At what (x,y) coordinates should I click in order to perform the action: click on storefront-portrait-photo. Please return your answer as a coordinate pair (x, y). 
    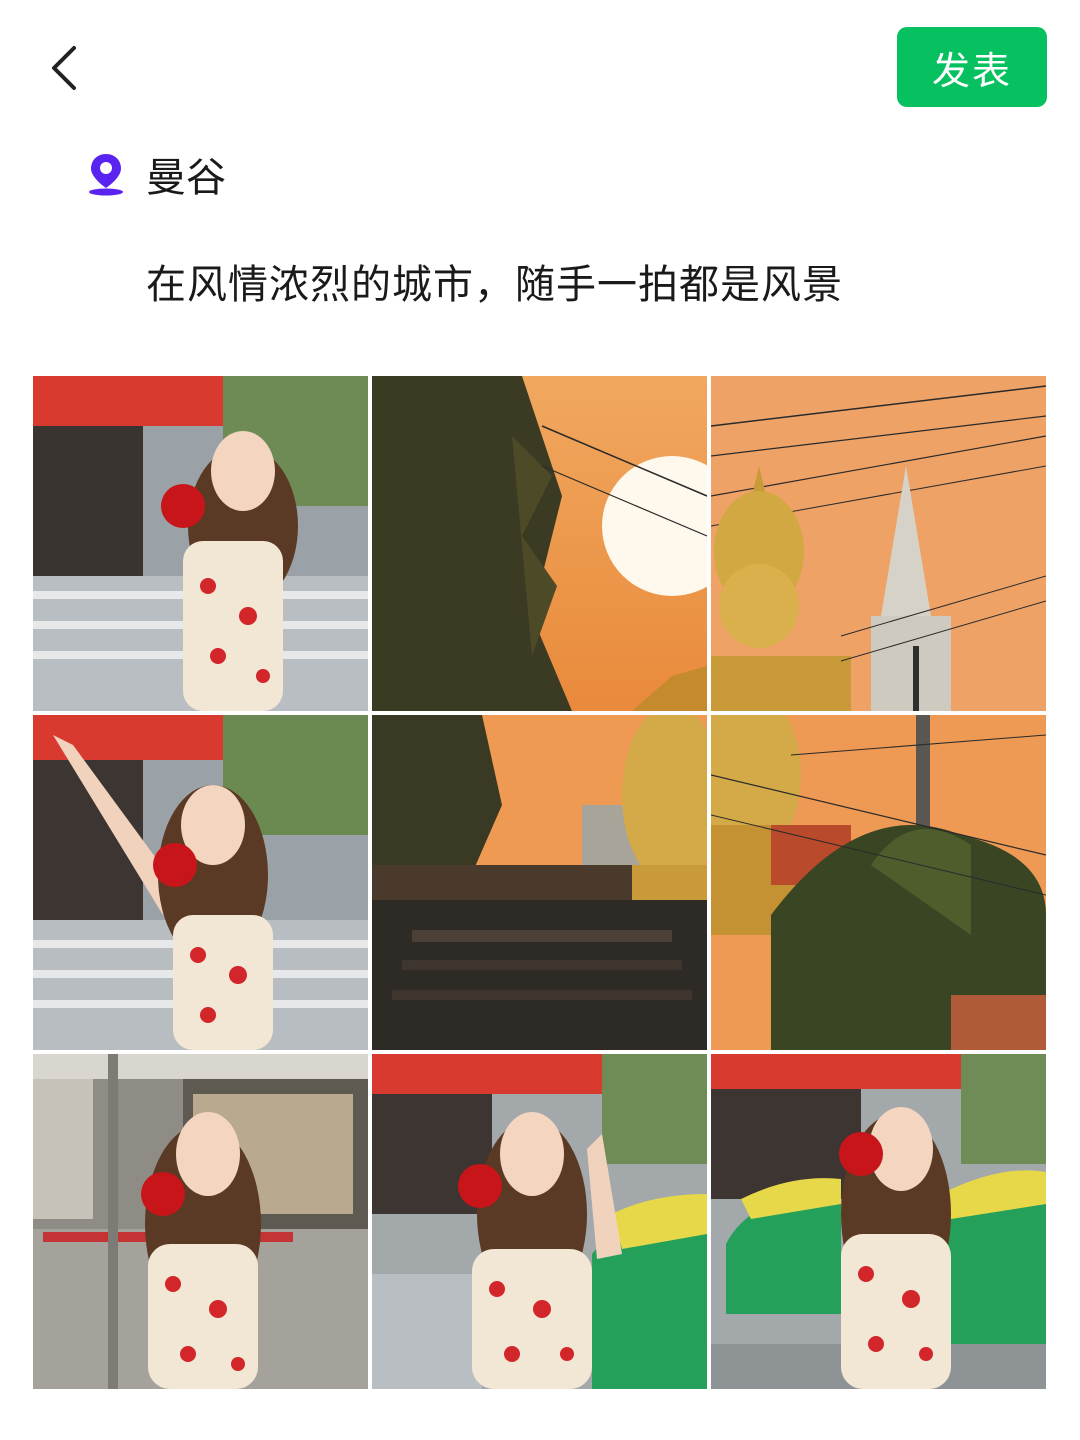
    Looking at the image, I should click on (200, 1221).